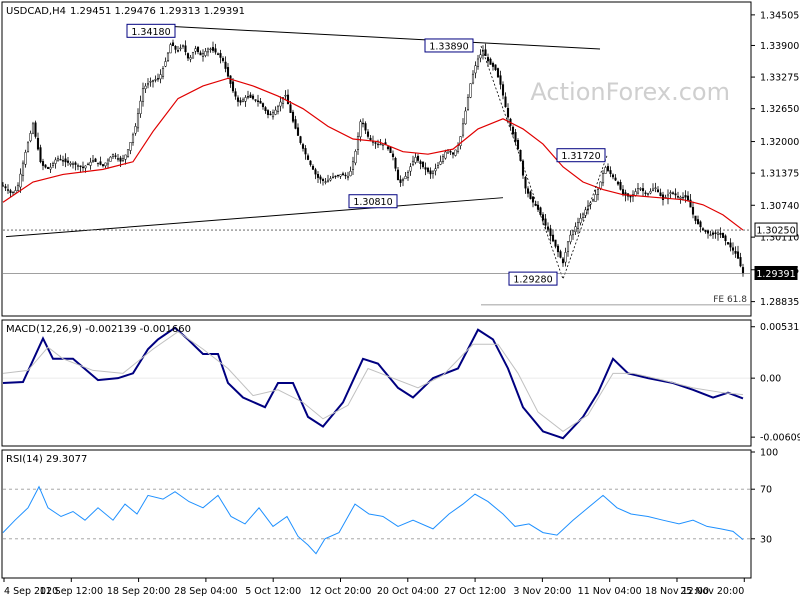  What do you see at coordinates (766, 490) in the screenshot?
I see `rsi-y-tick-label: 70` at bounding box center [766, 490].